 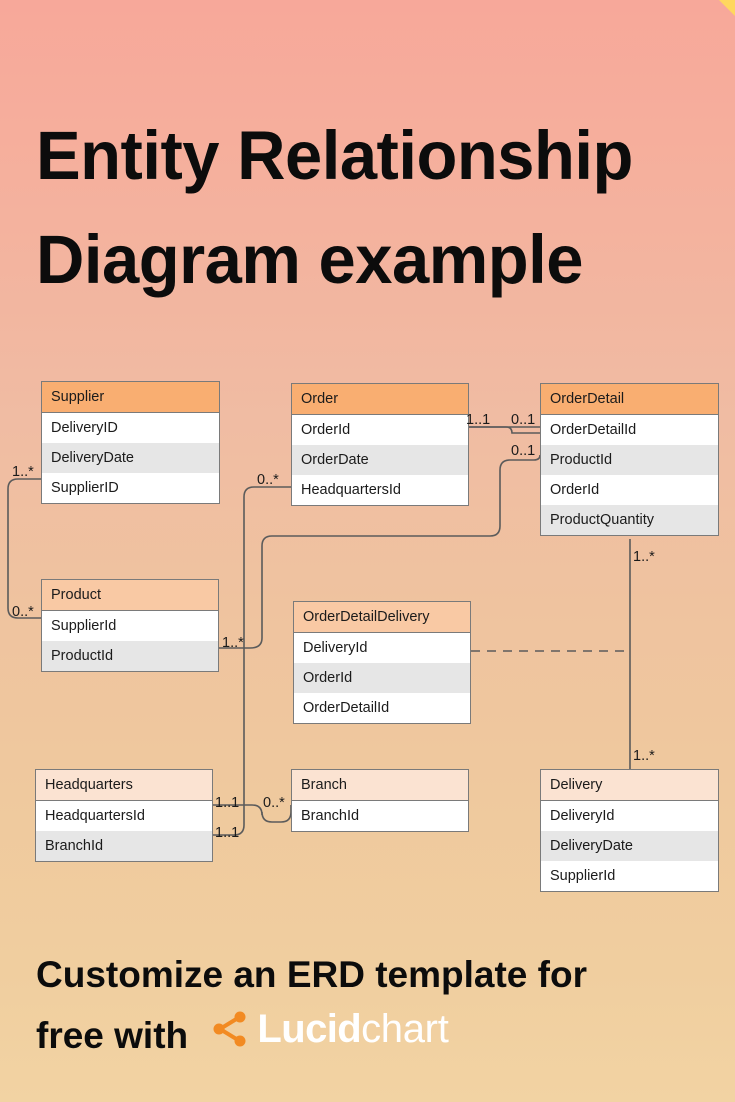 I want to click on entity-supplier: Supplier DeliveryID DeliveryDate SupplierID, so click(x=130, y=442).